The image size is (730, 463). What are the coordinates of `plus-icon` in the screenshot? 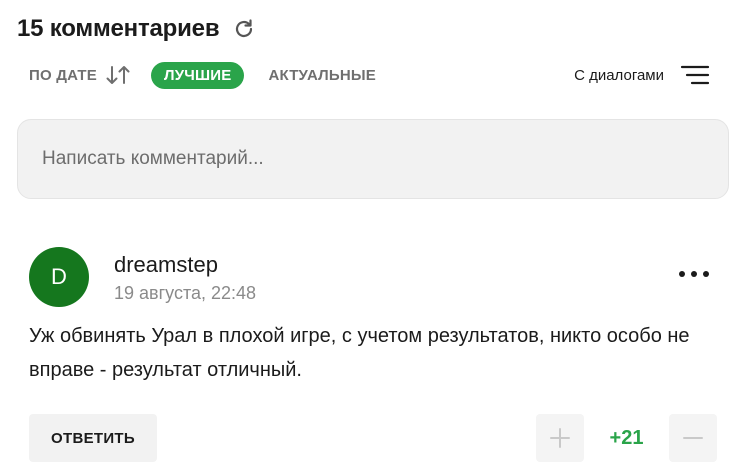 It's located at (560, 438).